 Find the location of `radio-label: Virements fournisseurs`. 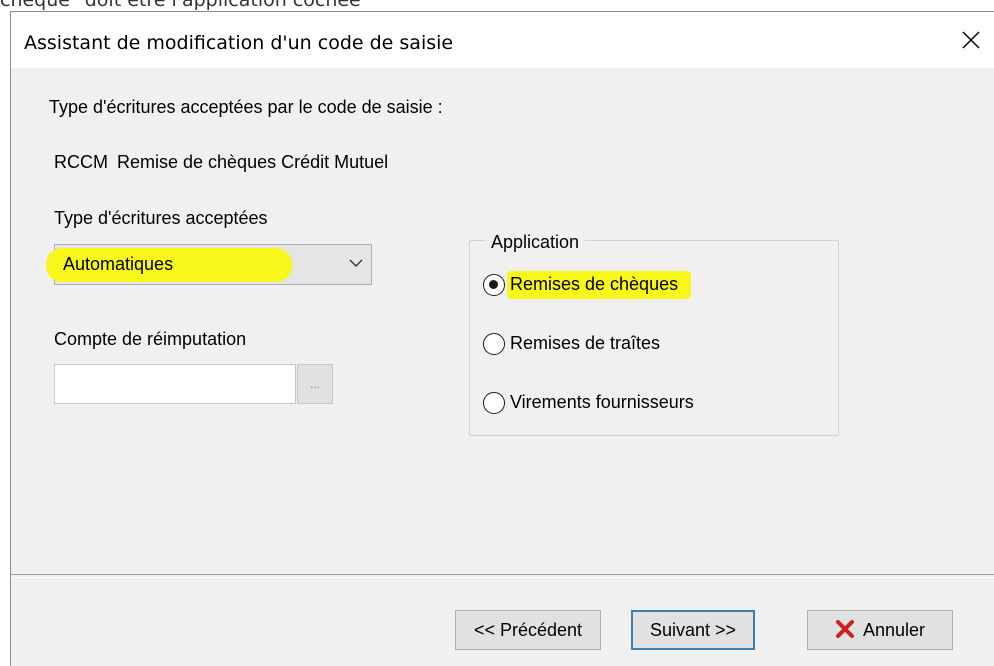

radio-label: Virements fournisseurs is located at coordinates (602, 402).